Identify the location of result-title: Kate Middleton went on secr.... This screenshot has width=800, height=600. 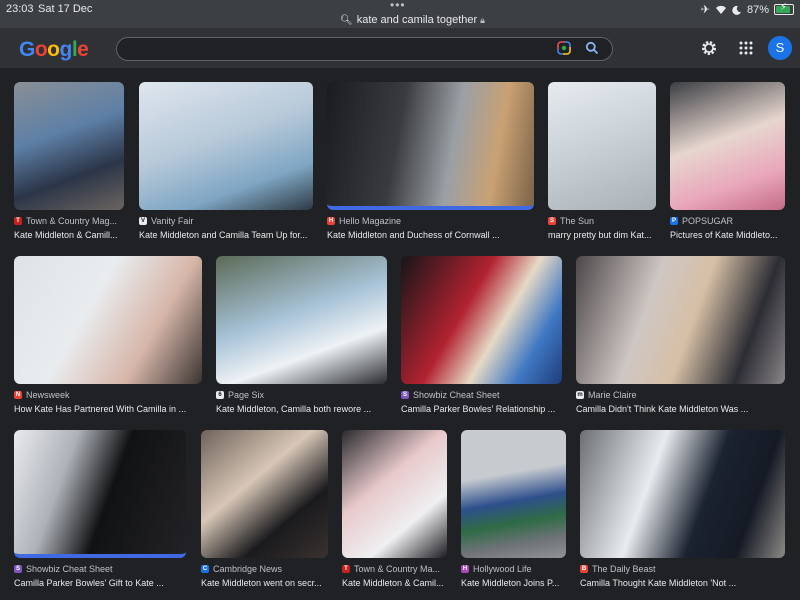
(264, 583).